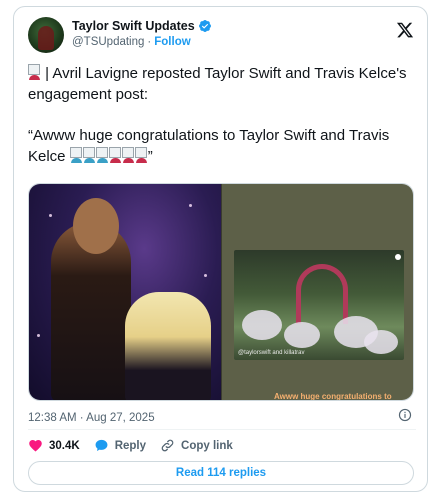  What do you see at coordinates (133, 26) in the screenshot?
I see `author-name: Taylor Swift Updates` at bounding box center [133, 26].